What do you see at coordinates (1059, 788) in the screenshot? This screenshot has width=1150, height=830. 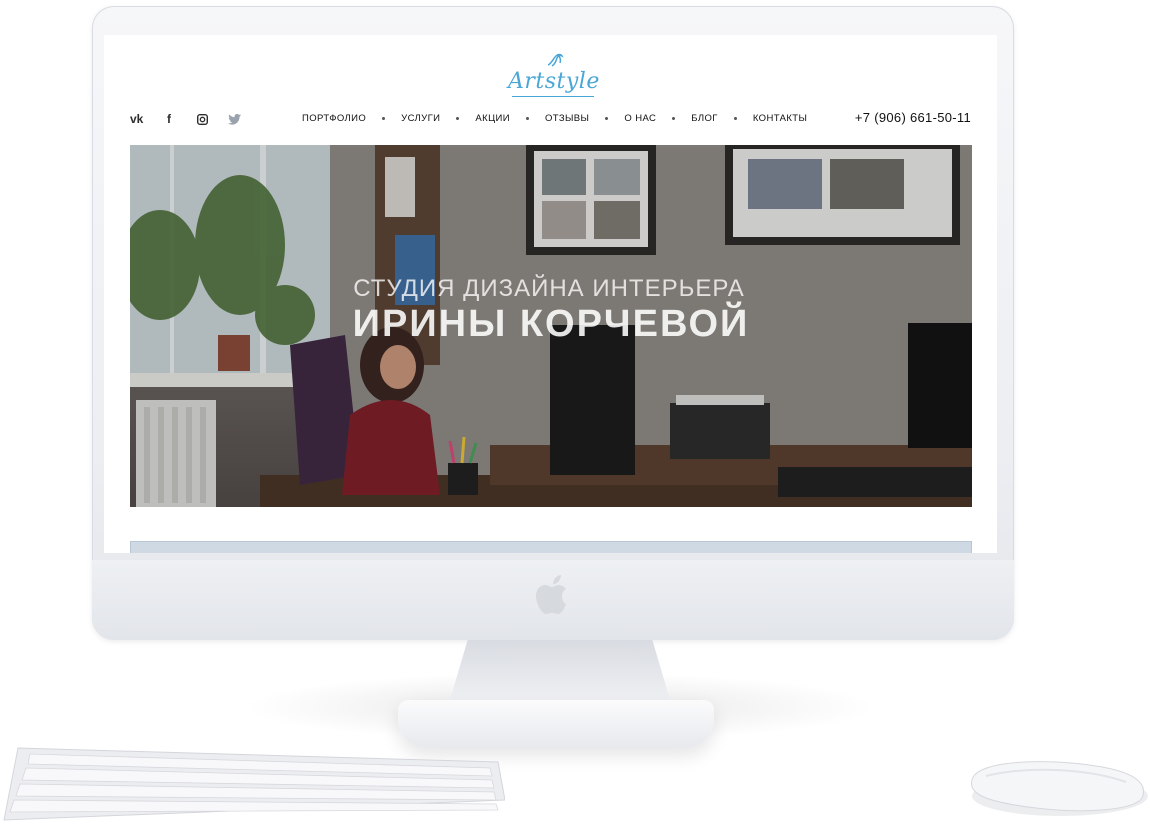 I see `magic-mouse` at bounding box center [1059, 788].